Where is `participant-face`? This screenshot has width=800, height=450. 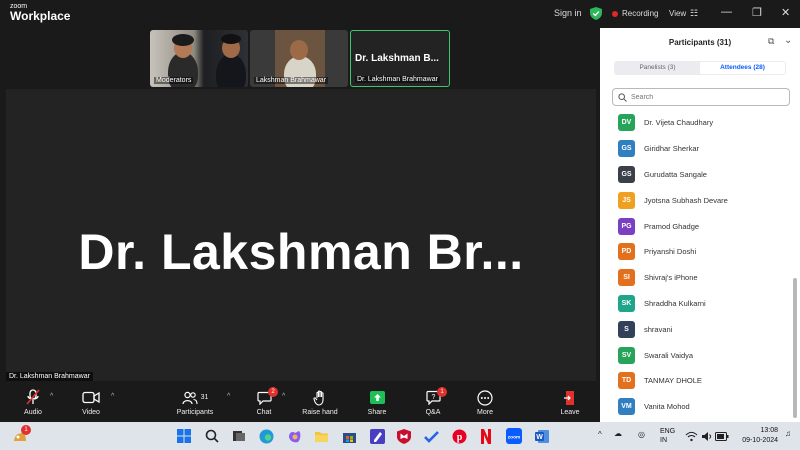
participant-face is located at coordinates (299, 50).